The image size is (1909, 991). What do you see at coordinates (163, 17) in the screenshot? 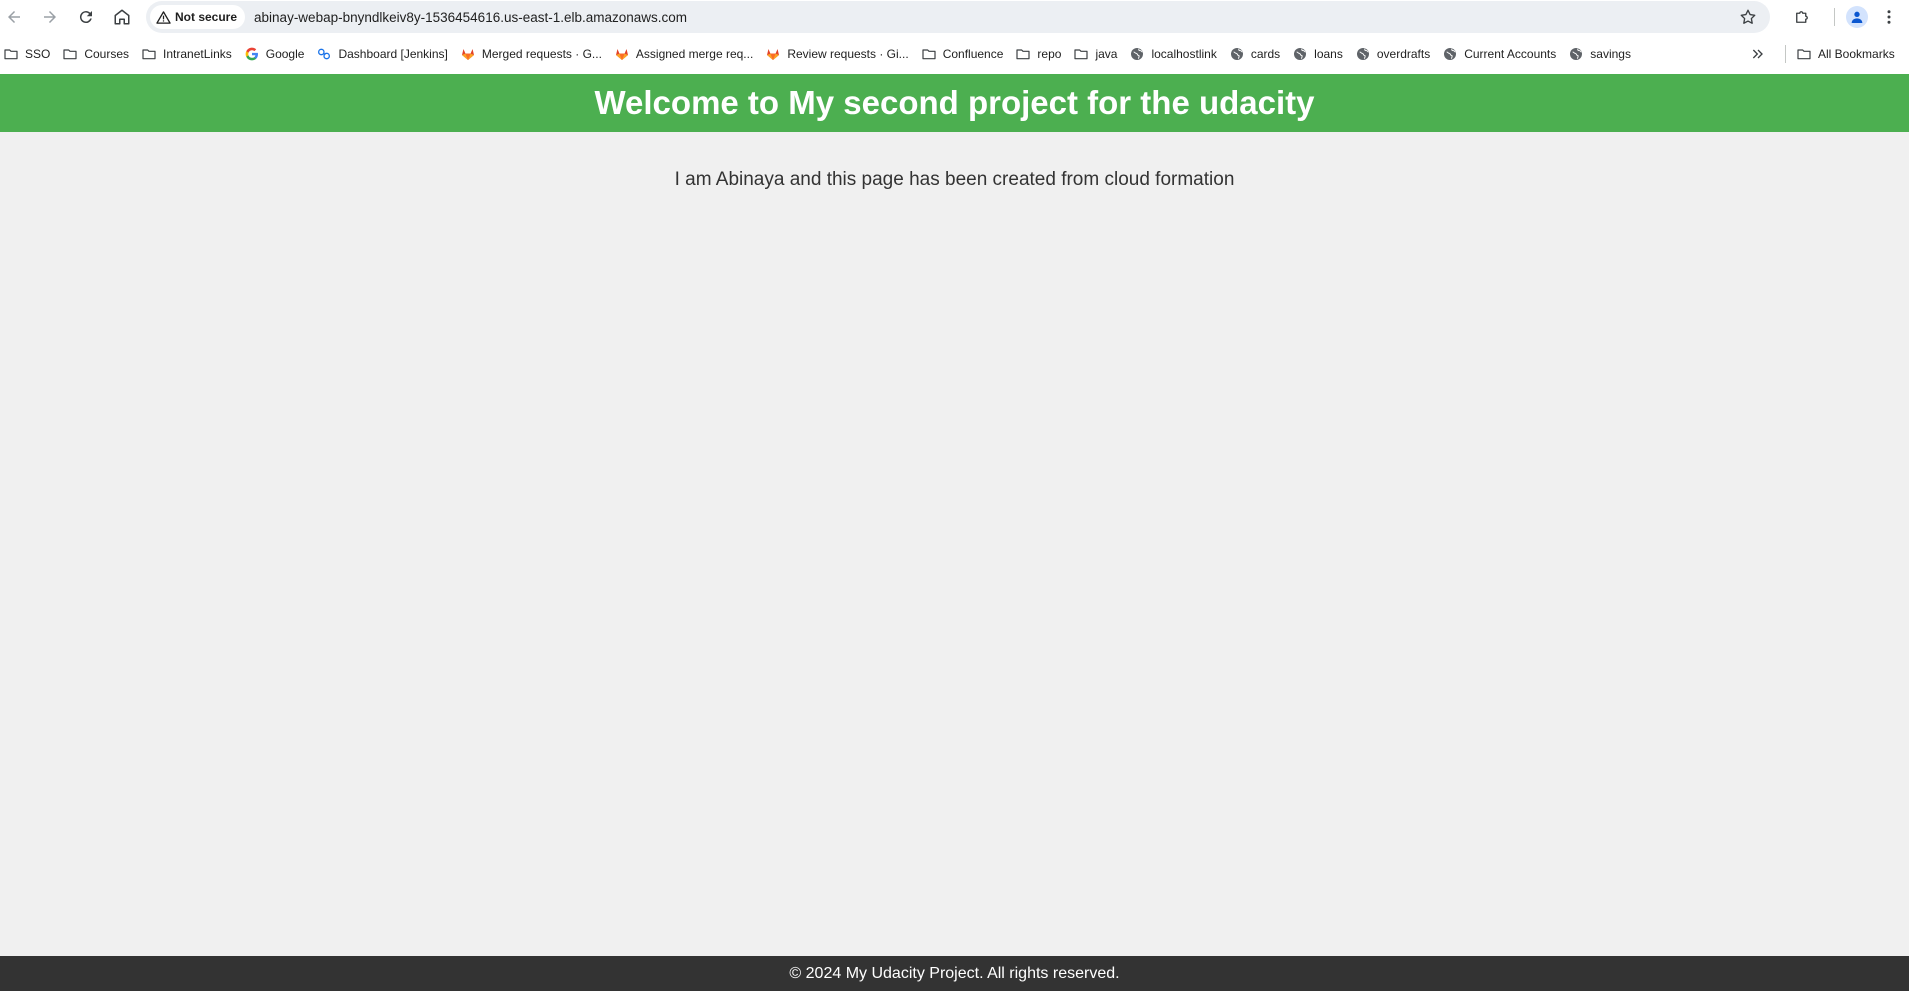
I see `warning-icon` at bounding box center [163, 17].